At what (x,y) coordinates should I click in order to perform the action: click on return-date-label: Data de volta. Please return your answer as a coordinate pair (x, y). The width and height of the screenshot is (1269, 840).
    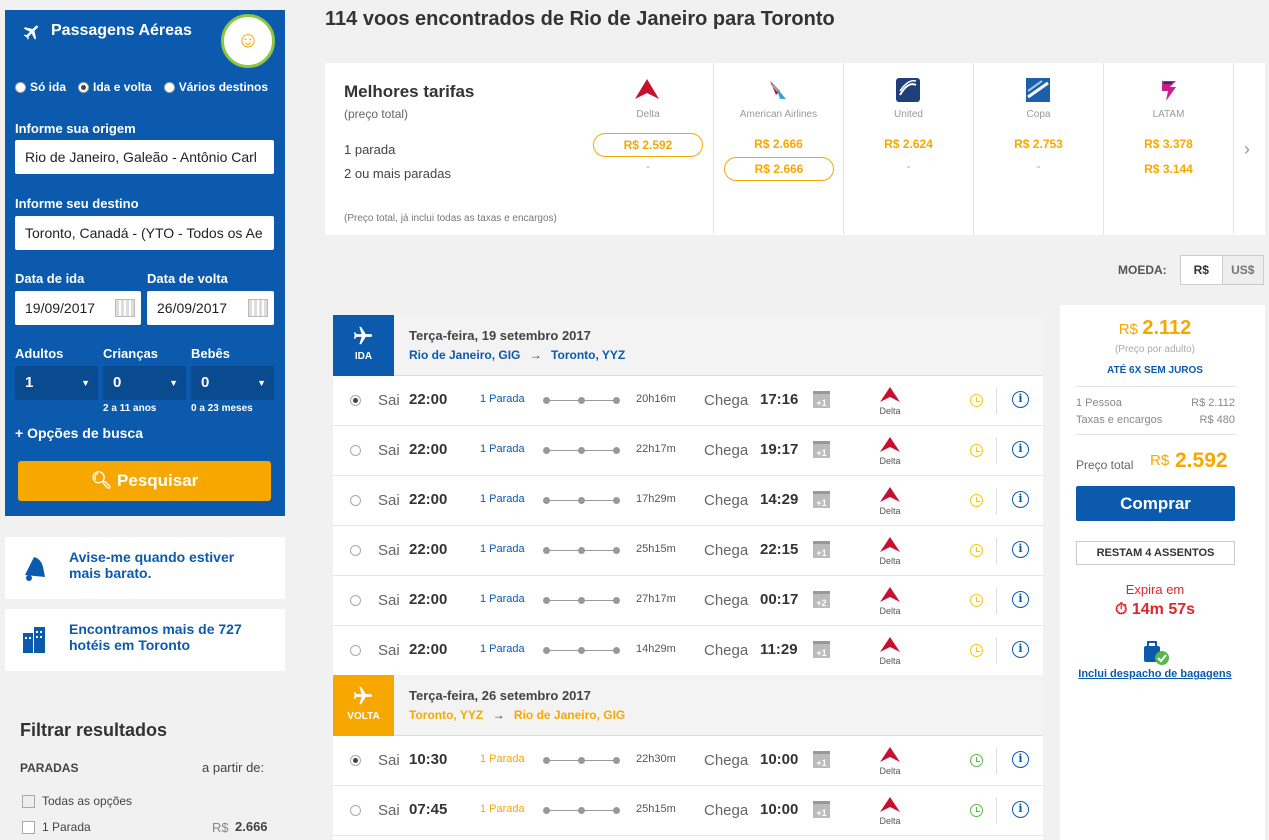
    Looking at the image, I should click on (187, 278).